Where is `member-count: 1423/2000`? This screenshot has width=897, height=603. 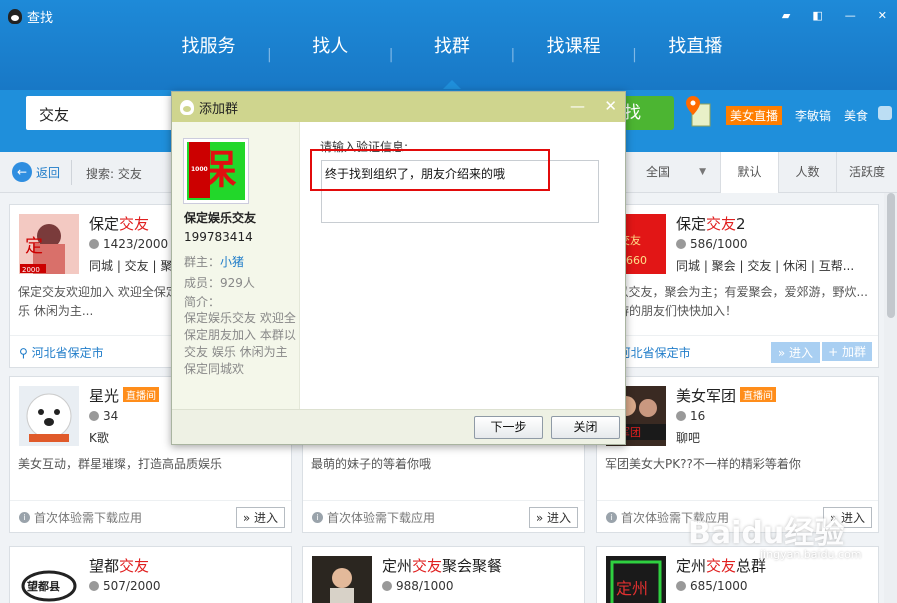 member-count: 1423/2000 is located at coordinates (136, 244).